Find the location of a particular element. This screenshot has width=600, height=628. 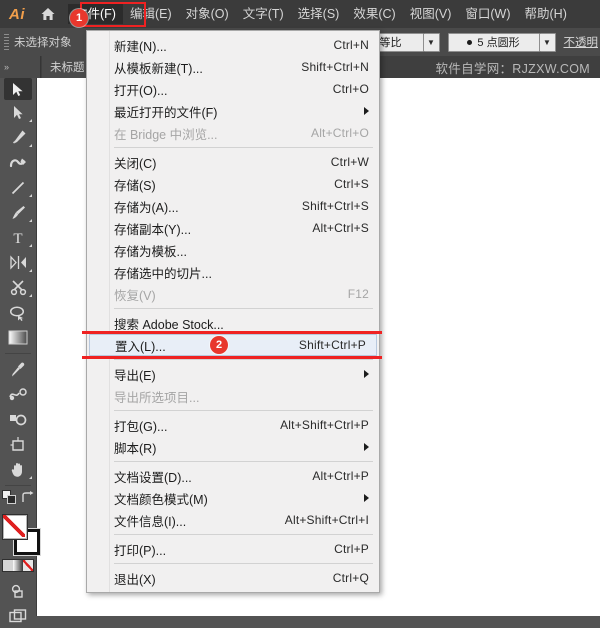

menu-item-label: 文档颜色模式(M) is located at coordinates (161, 498).